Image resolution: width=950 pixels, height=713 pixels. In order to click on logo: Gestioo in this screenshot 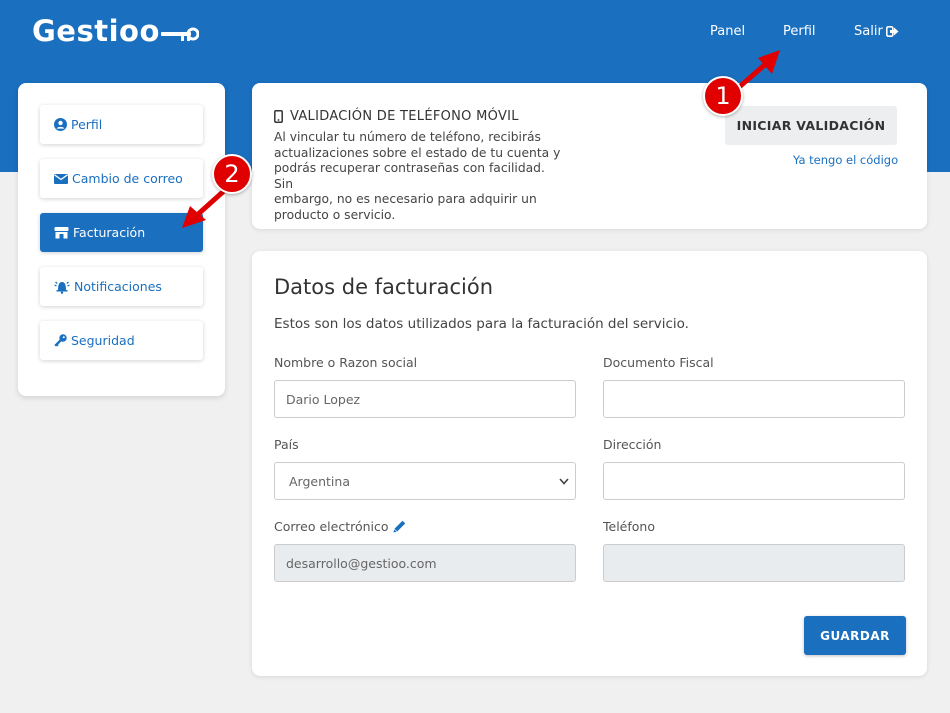, I will do `click(115, 31)`.